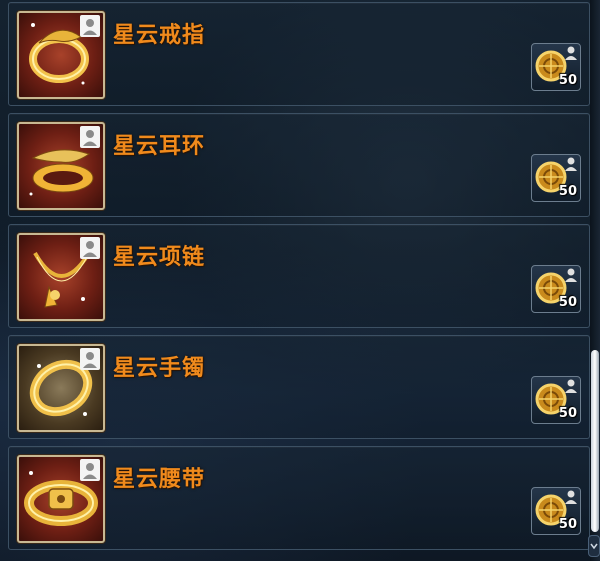 This screenshot has width=600, height=561. I want to click on belt-icon, so click(61, 499).